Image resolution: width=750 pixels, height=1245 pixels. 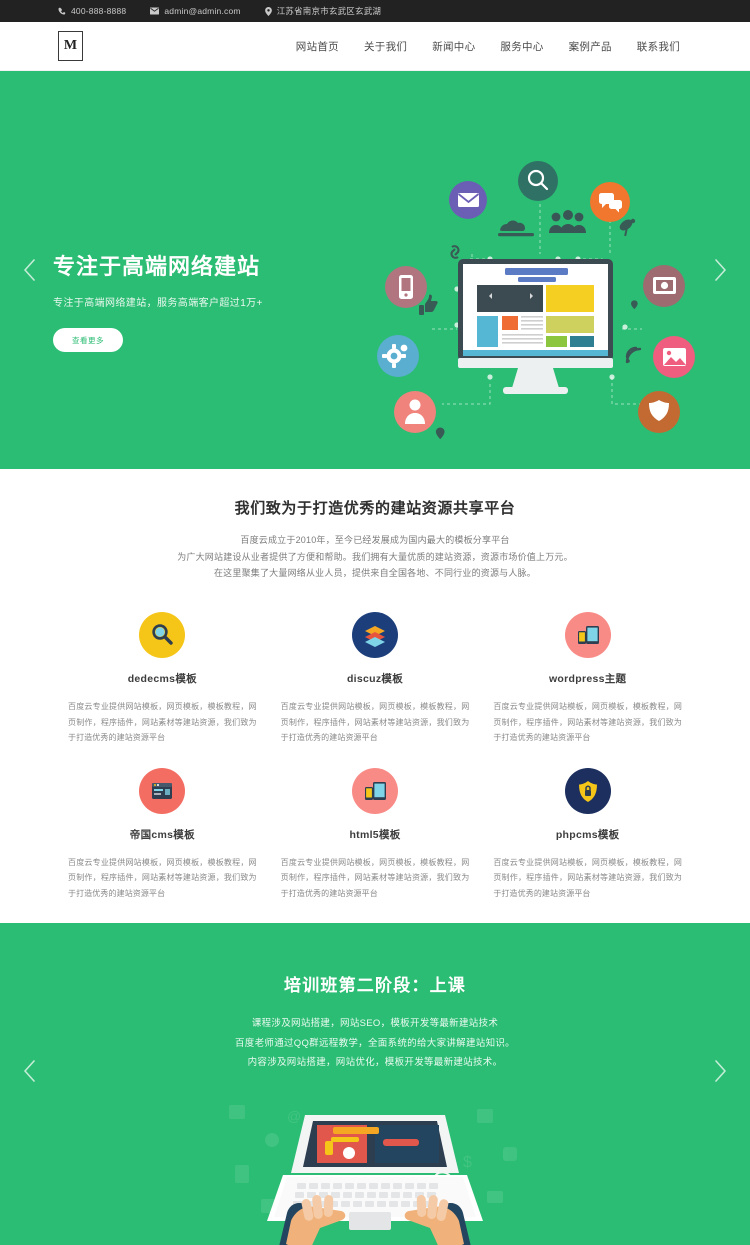 I want to click on topbar-address: 江苏省南京市玄武区玄武湖, so click(x=323, y=11).